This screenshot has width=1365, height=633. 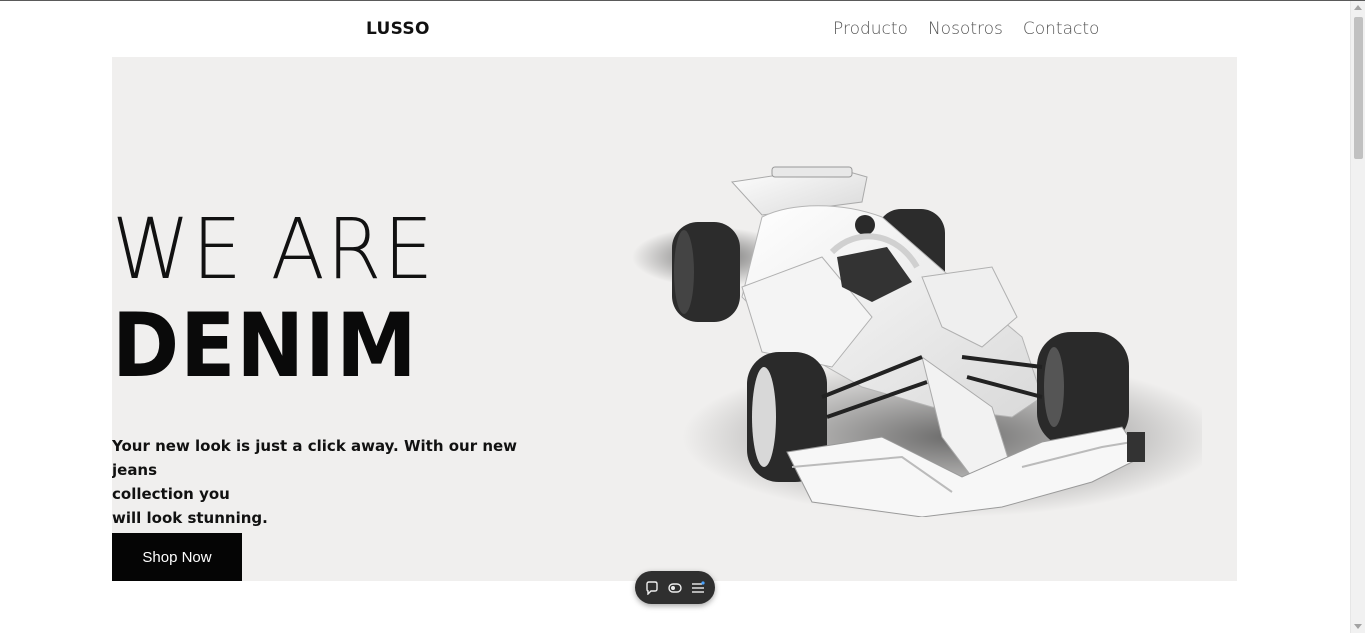 What do you see at coordinates (398, 29) in the screenshot?
I see `site-logo: LUSSO` at bounding box center [398, 29].